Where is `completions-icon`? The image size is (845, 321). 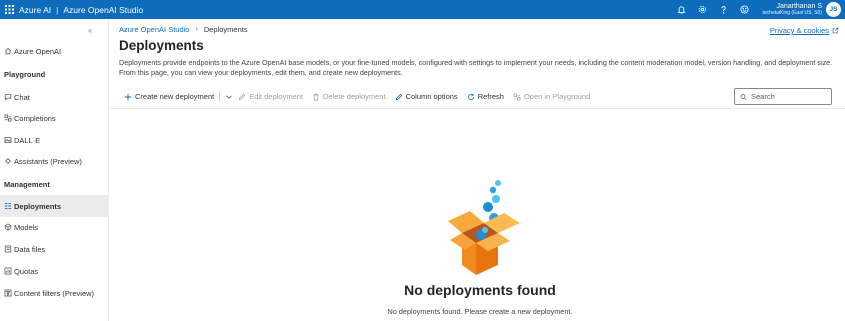 completions-icon is located at coordinates (8, 118).